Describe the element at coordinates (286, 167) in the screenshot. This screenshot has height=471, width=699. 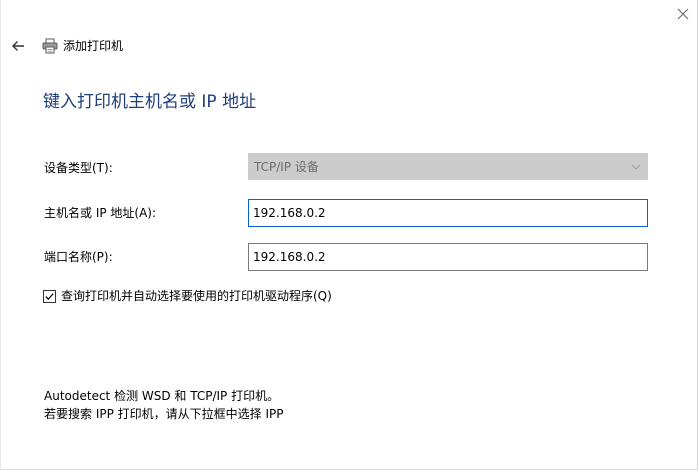
I see `device-type-value: TCP/IP 设备` at that location.